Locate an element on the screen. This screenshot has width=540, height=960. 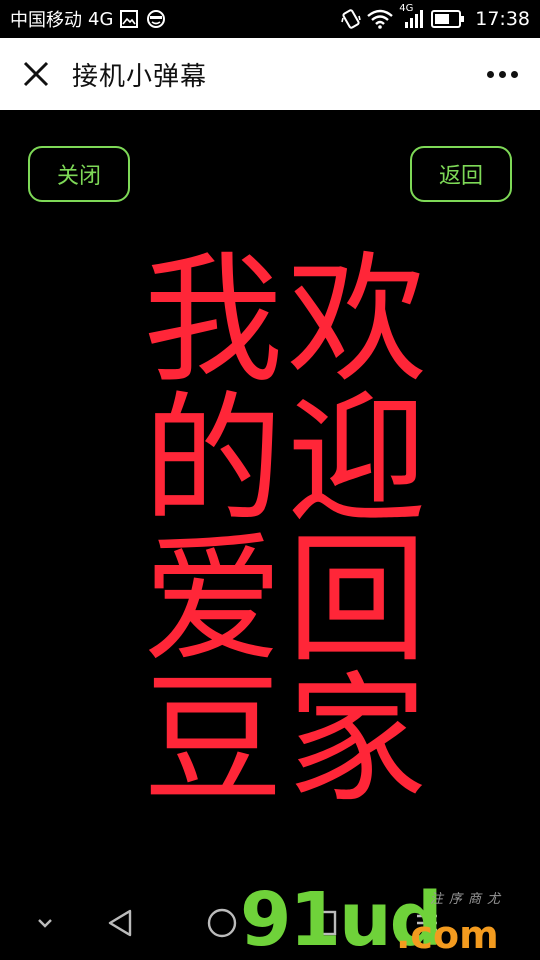
clock-time: 17:38 is located at coordinates (502, 19).